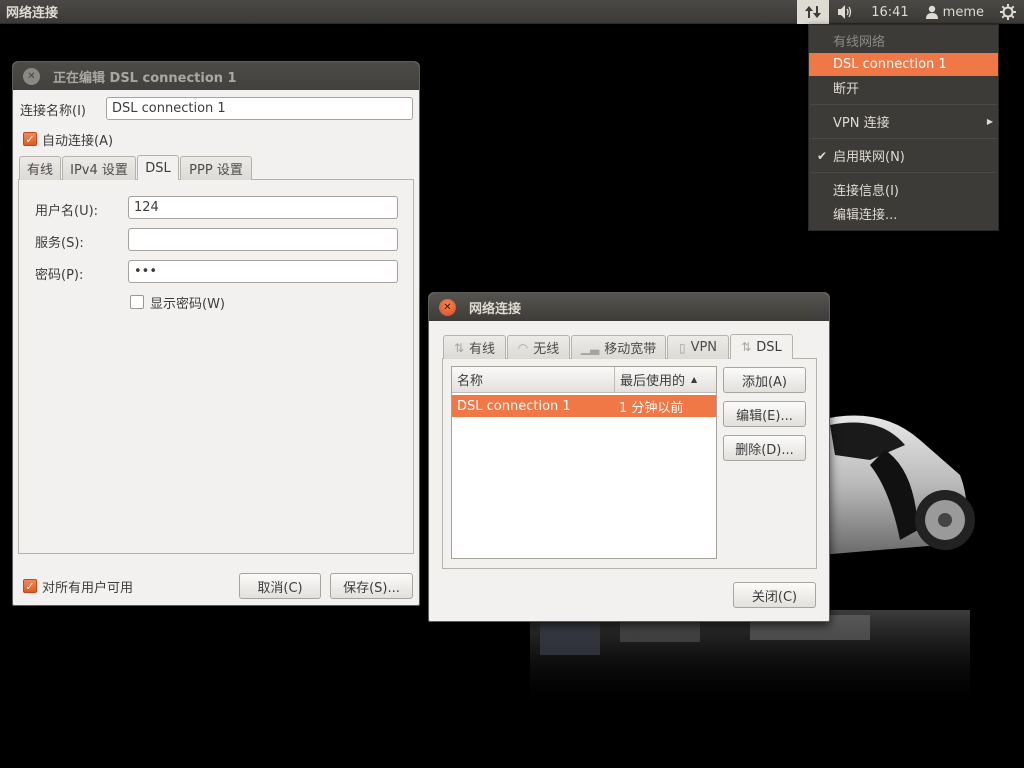 The image size is (1024, 768). What do you see at coordinates (590, 347) in the screenshot?
I see `signal-bars-icon: ▁▃` at bounding box center [590, 347].